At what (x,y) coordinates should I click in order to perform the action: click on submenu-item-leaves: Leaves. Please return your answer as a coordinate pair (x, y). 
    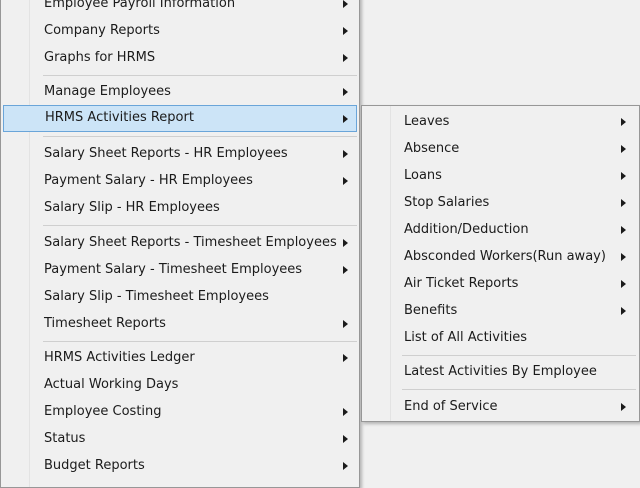
    Looking at the image, I should click on (499, 121).